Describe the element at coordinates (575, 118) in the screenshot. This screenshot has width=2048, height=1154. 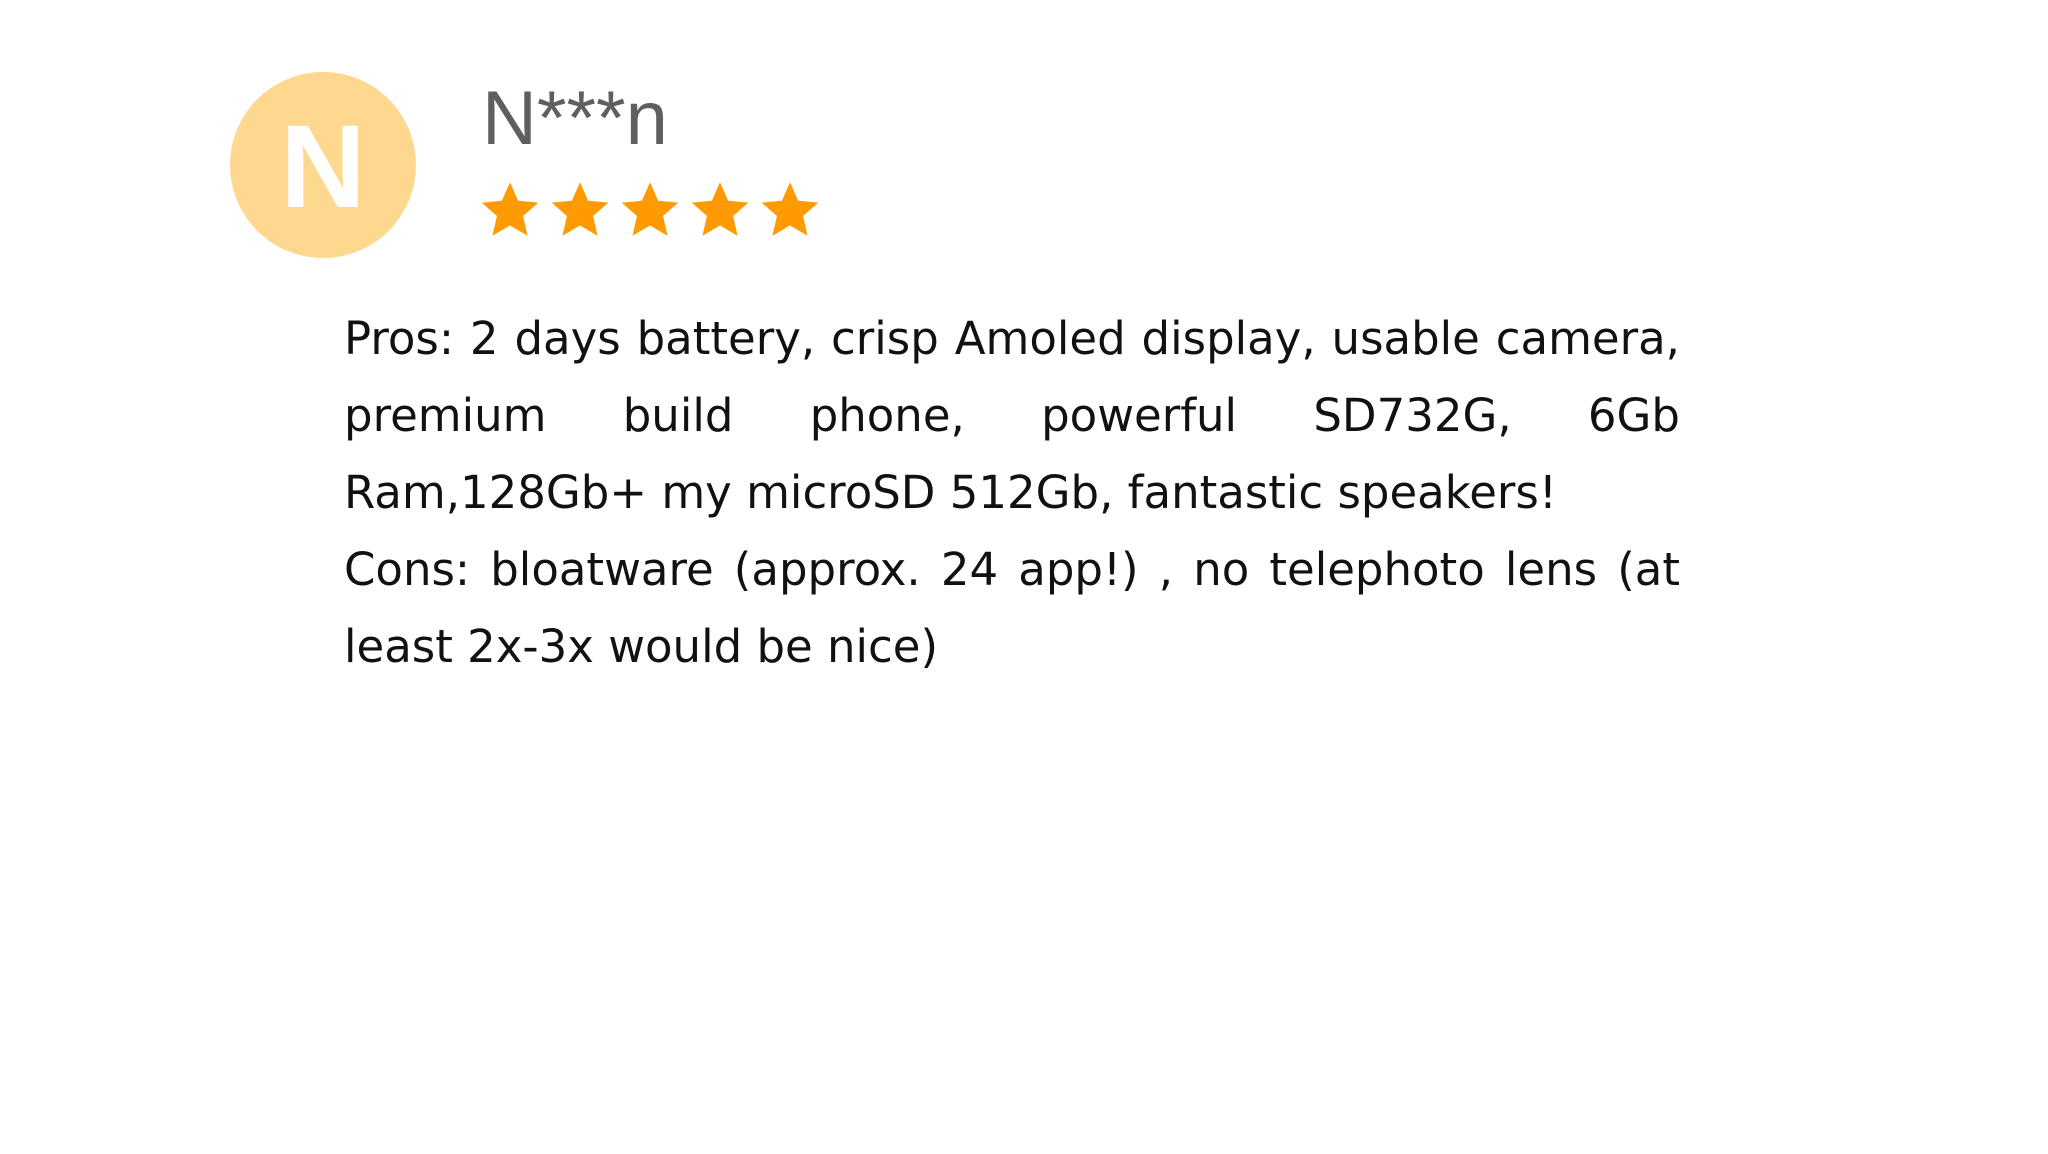
I see `reviewer-name: N***n` at that location.